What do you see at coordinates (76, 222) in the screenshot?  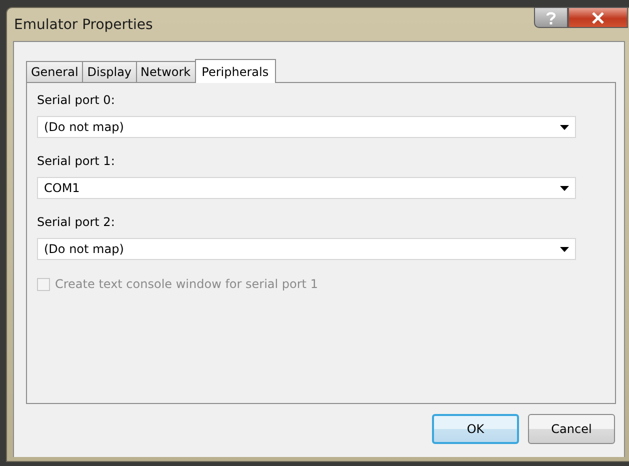 I see `field-label: Serial port 2:` at bounding box center [76, 222].